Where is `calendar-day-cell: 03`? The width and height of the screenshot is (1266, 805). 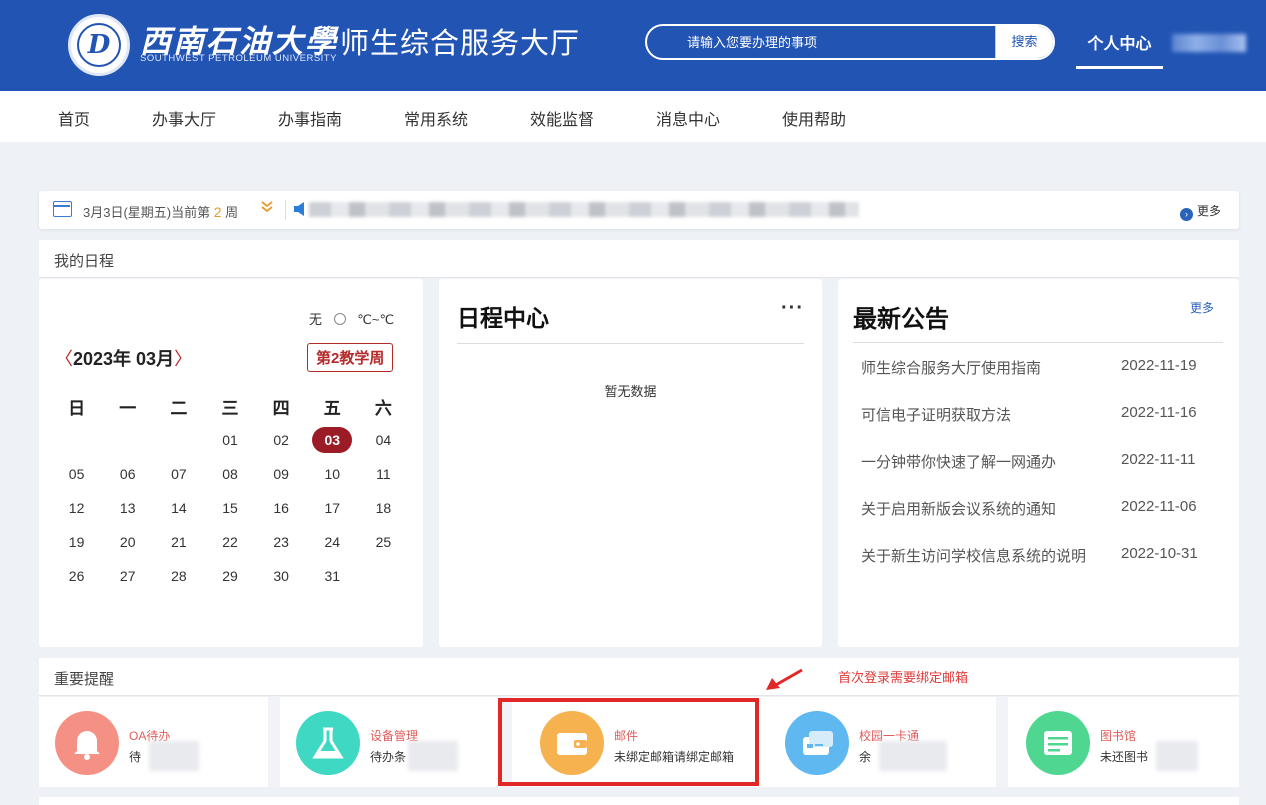
calendar-day-cell: 03 is located at coordinates (332, 440).